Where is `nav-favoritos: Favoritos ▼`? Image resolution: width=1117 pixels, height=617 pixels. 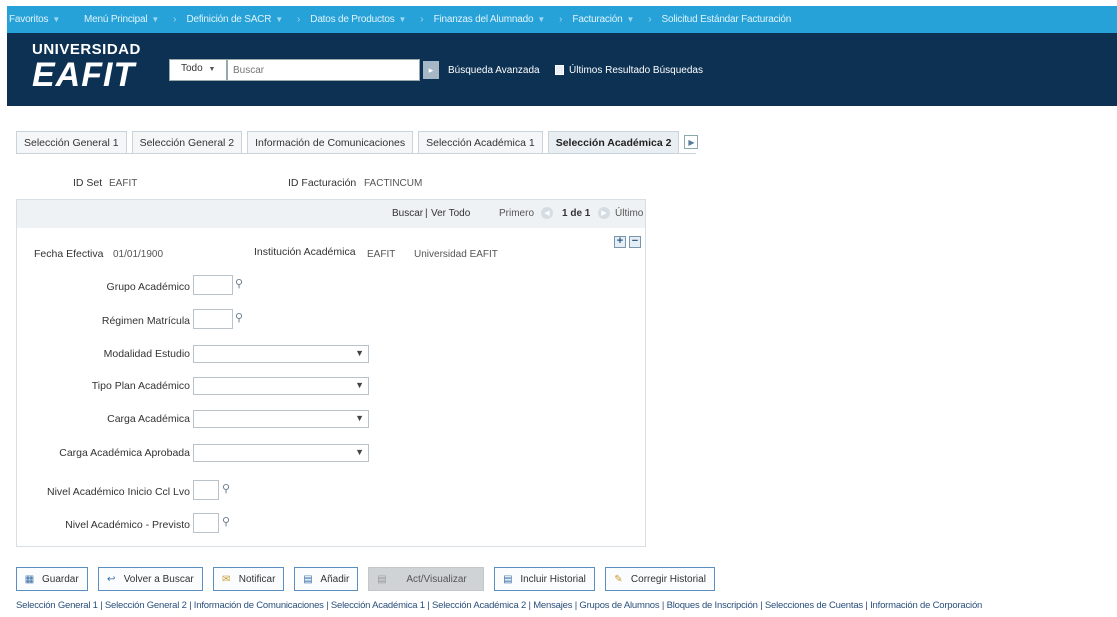
nav-favoritos: Favoritos ▼ is located at coordinates (39, 19).